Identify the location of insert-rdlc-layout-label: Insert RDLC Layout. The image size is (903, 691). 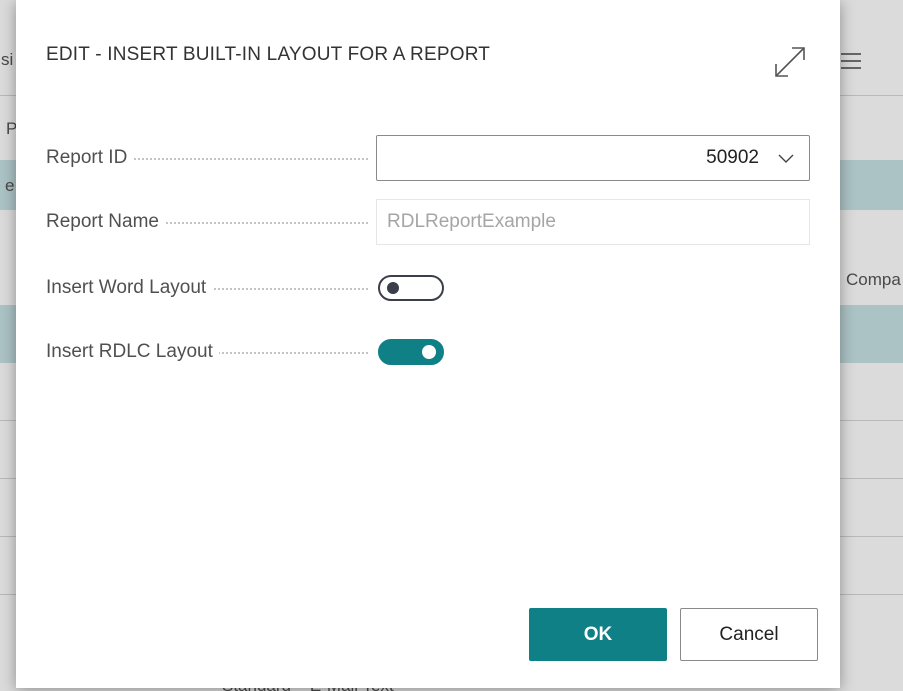
(132, 352).